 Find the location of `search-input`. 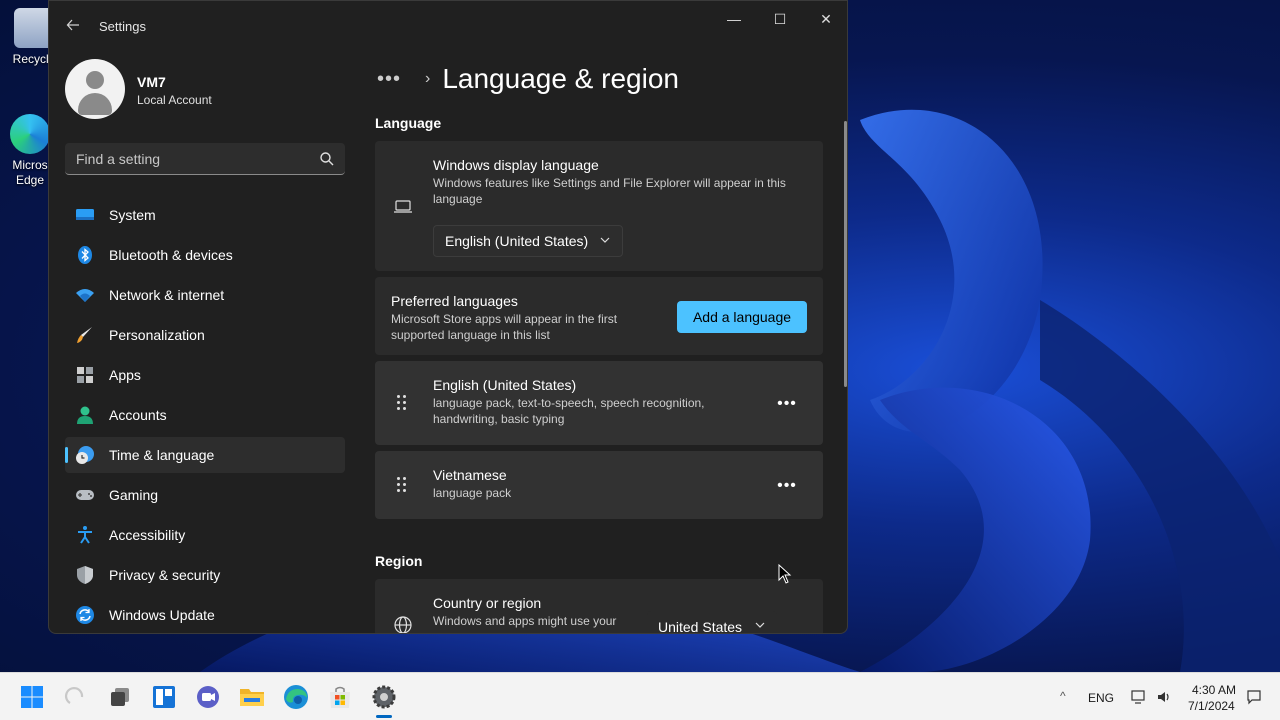

search-input is located at coordinates (205, 158).